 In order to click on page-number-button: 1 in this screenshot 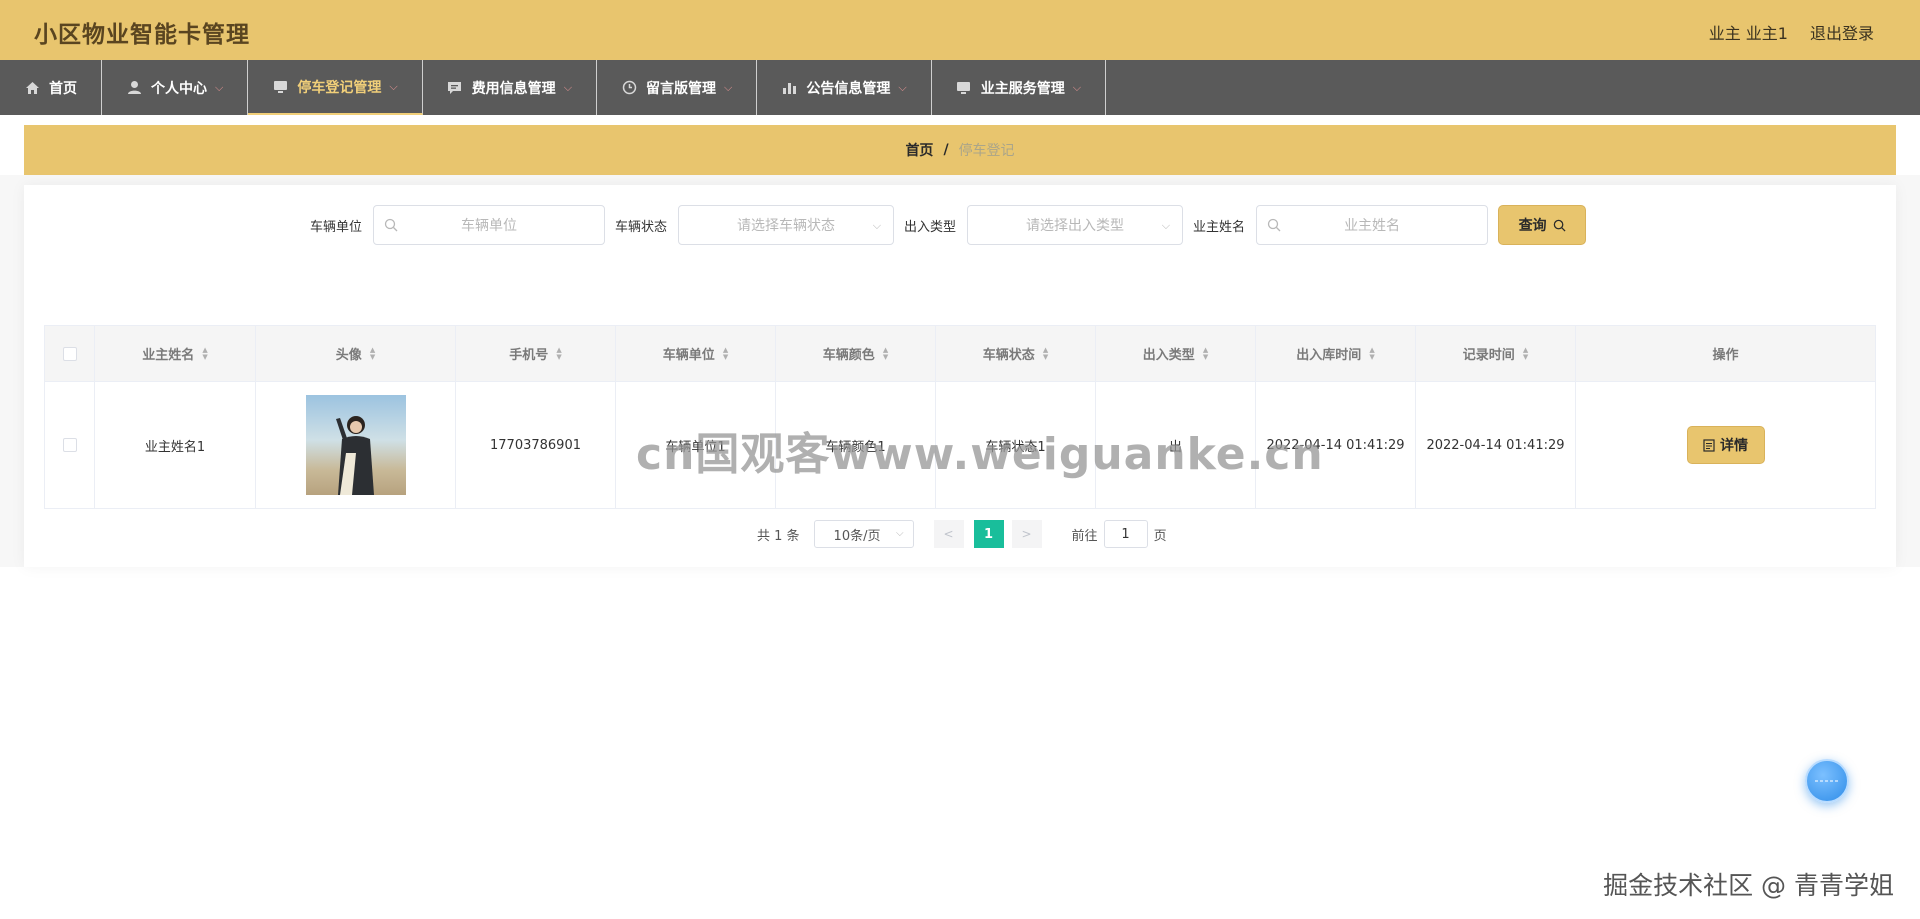, I will do `click(988, 534)`.